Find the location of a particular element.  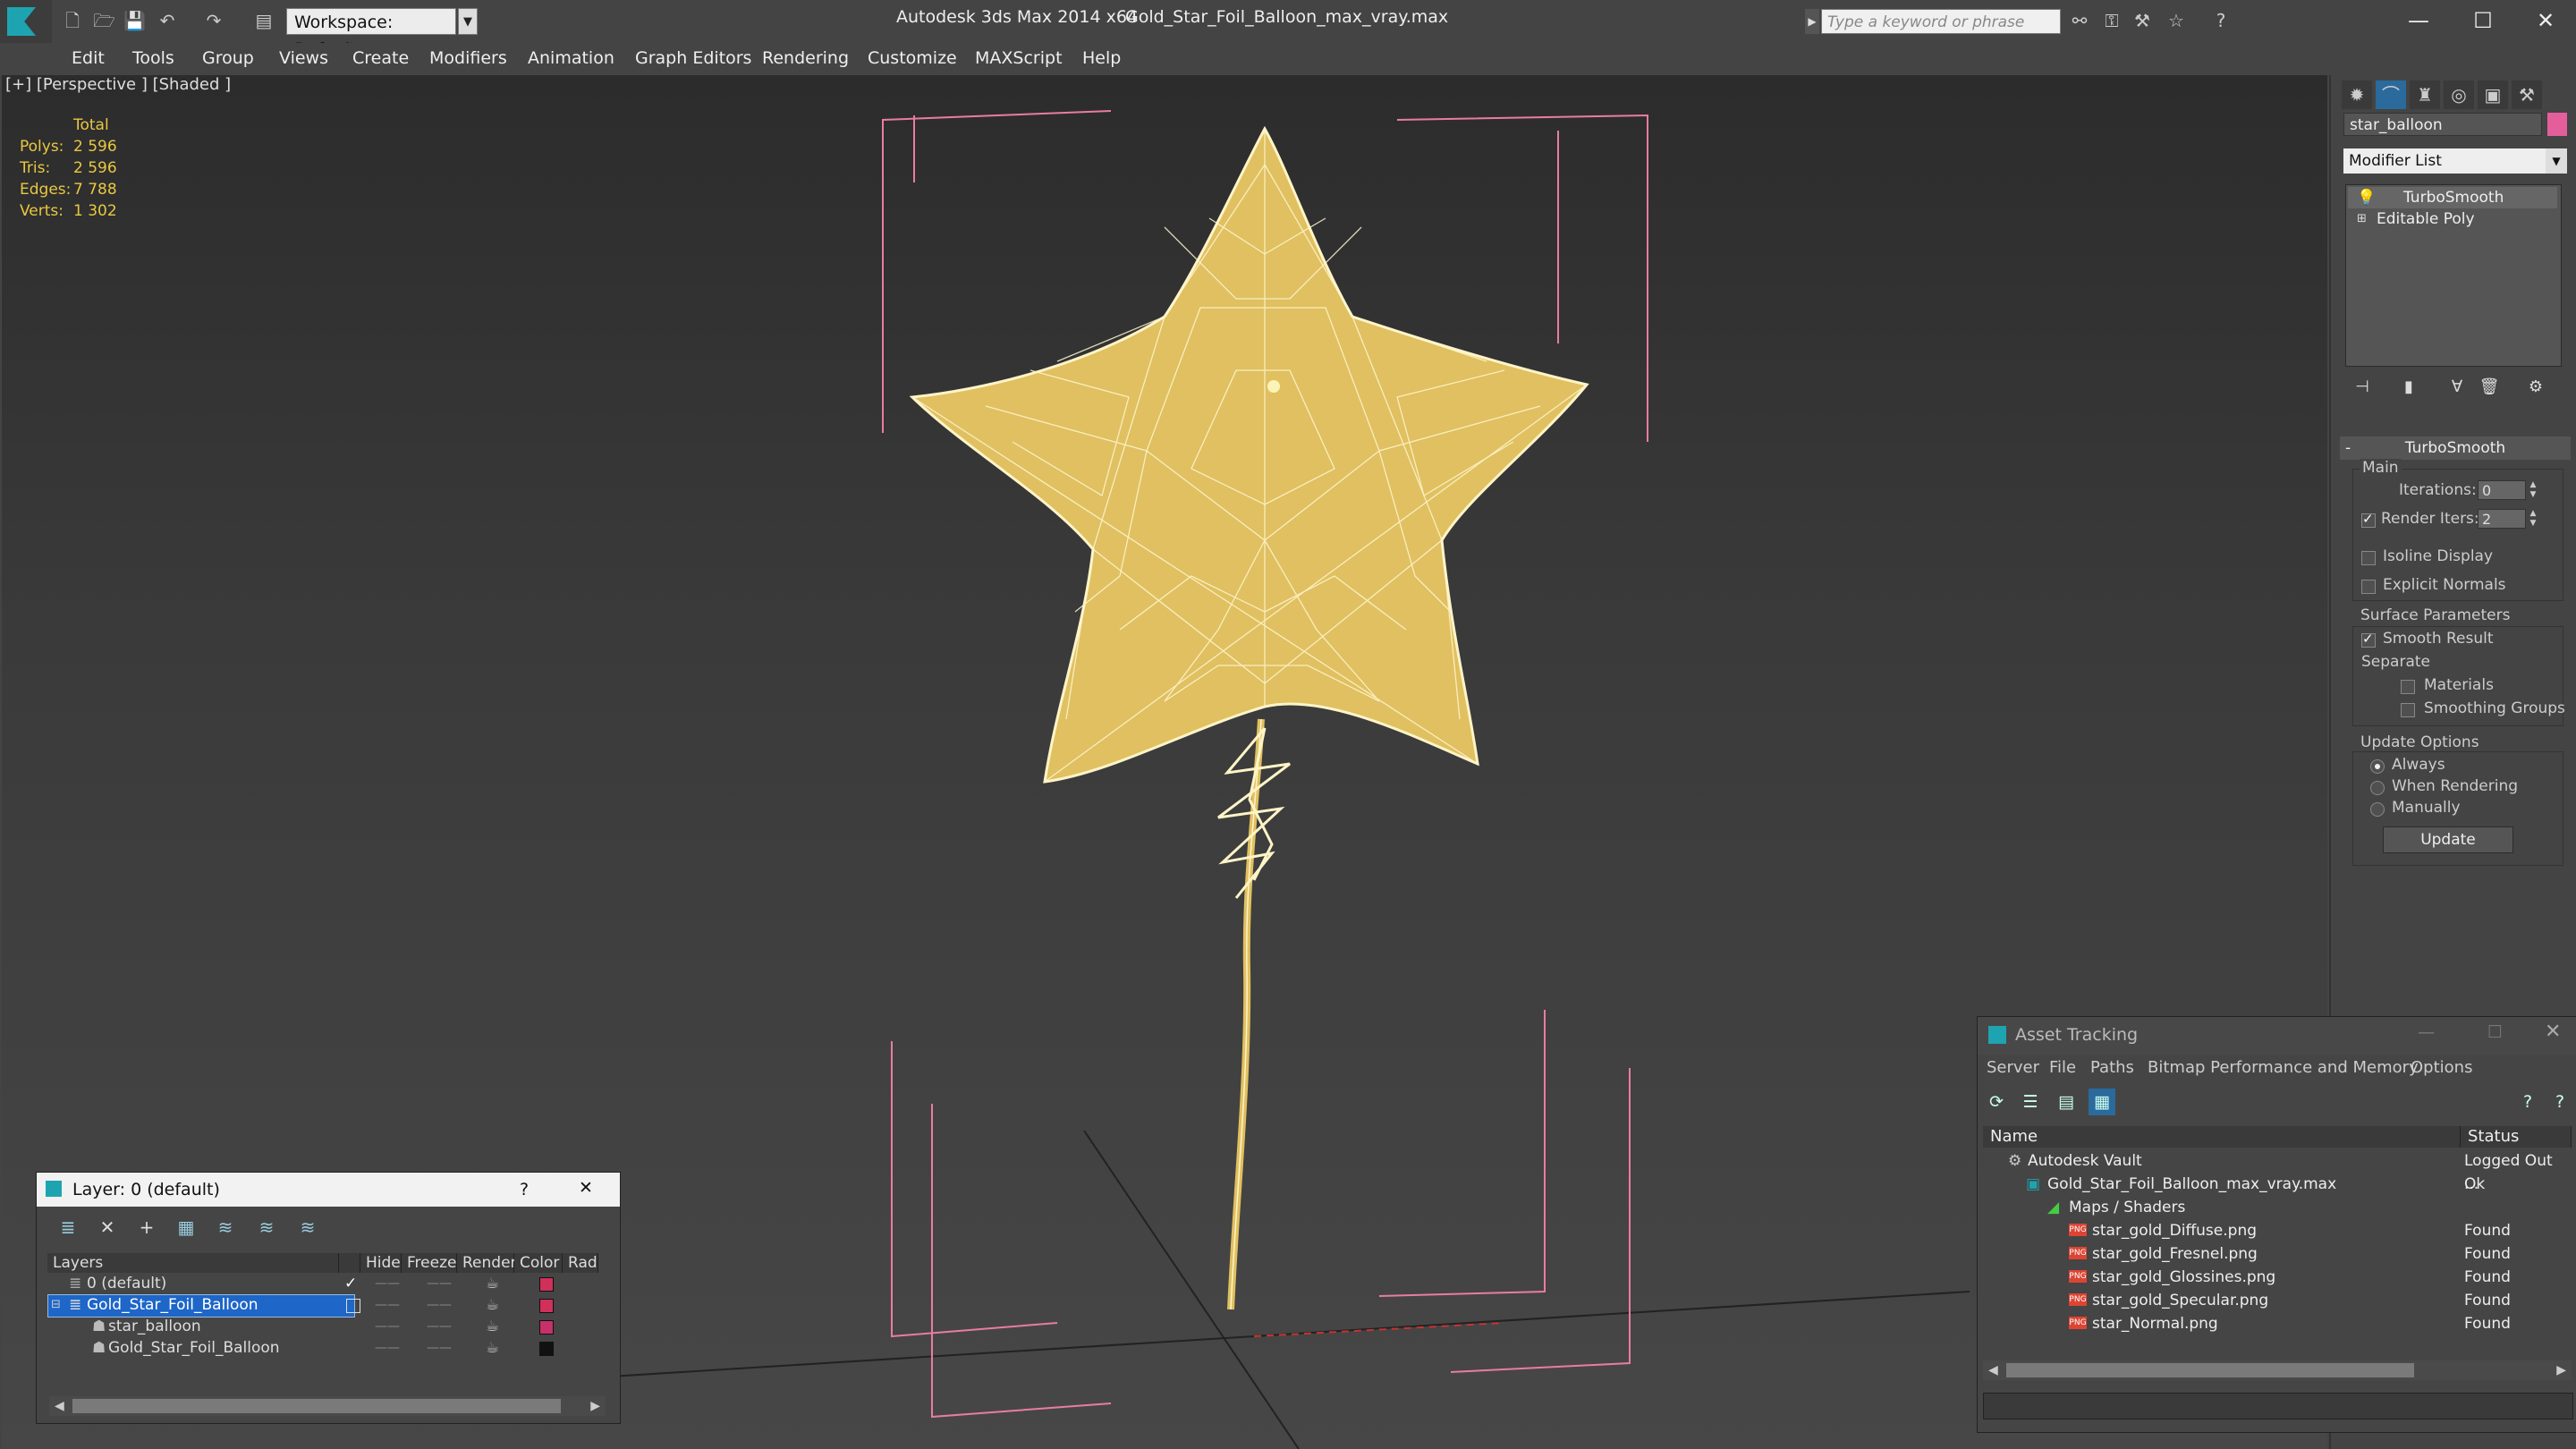

column-header-freeze: Freeze is located at coordinates (429, 1263).